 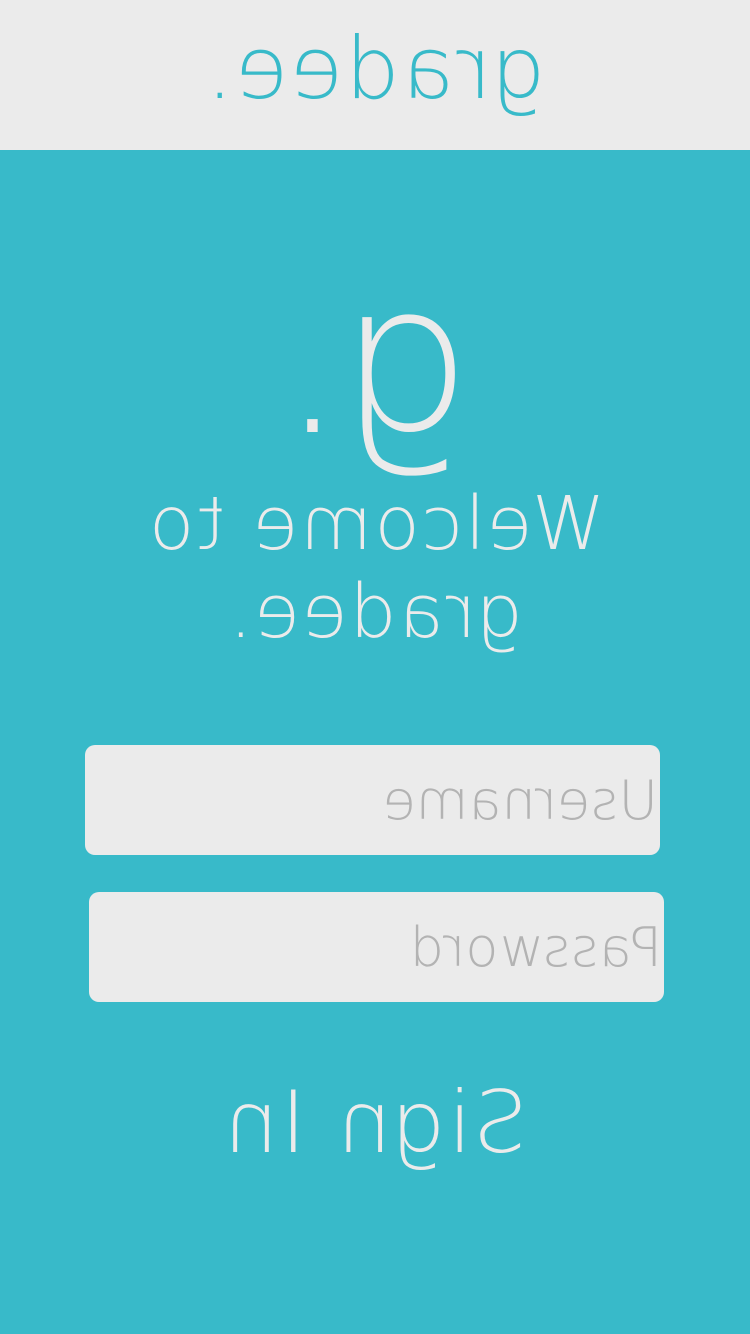 I want to click on username-input, so click(x=392, y=800).